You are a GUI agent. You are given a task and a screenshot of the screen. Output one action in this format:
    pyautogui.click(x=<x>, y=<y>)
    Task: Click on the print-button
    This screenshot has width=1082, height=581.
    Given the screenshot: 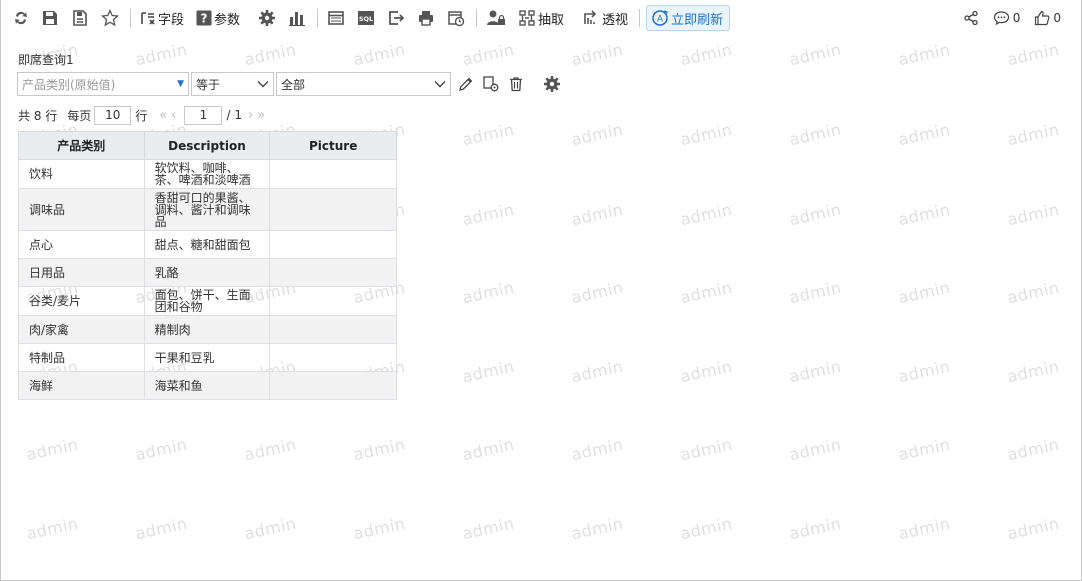 What is the action you would take?
    pyautogui.click(x=426, y=18)
    